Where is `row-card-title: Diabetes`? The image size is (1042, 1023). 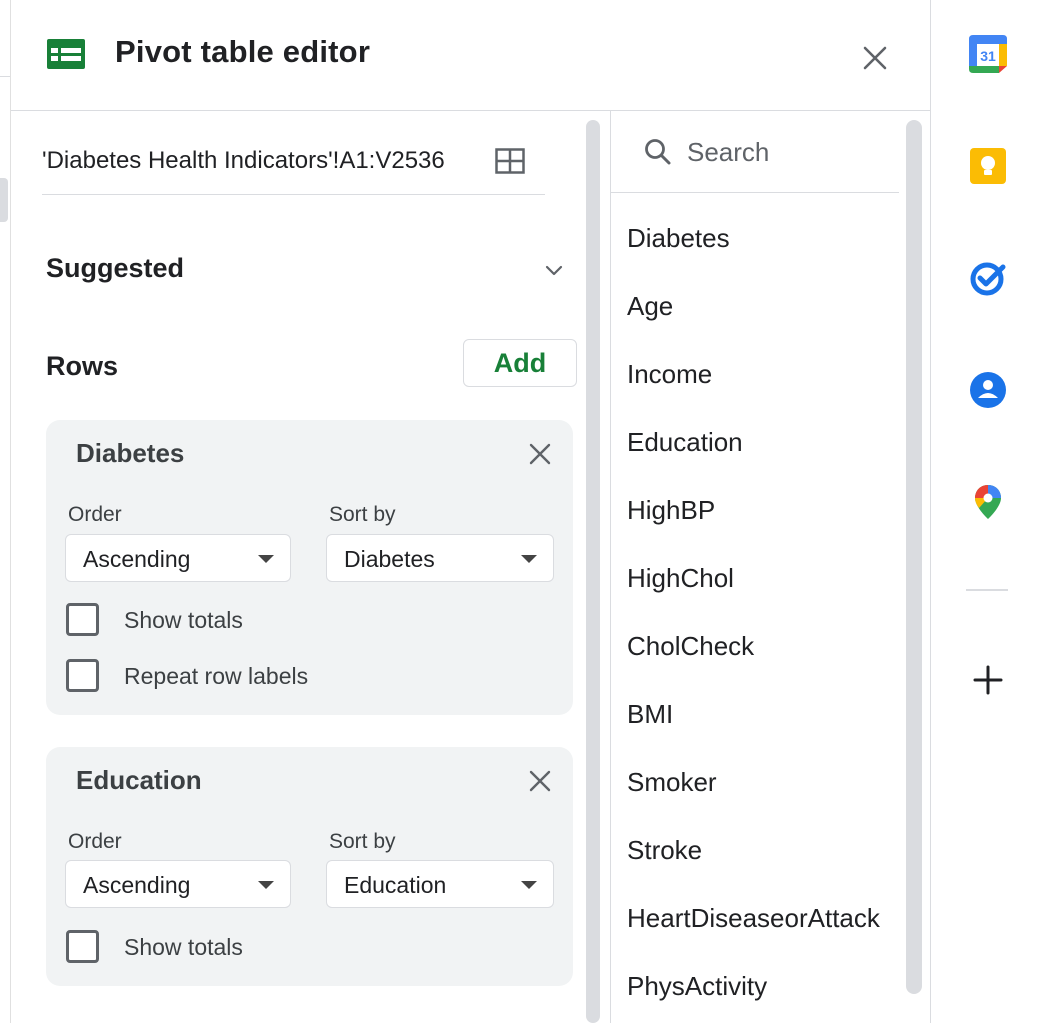 row-card-title: Diabetes is located at coordinates (130, 453).